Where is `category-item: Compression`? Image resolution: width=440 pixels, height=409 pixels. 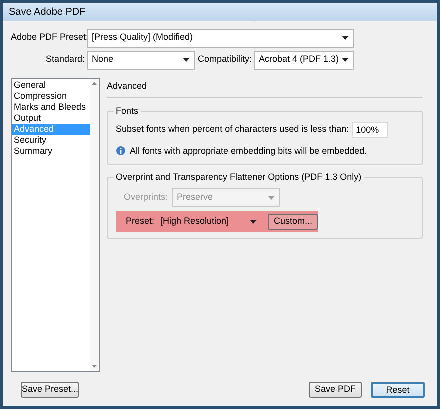 category-item: Compression is located at coordinates (51, 96).